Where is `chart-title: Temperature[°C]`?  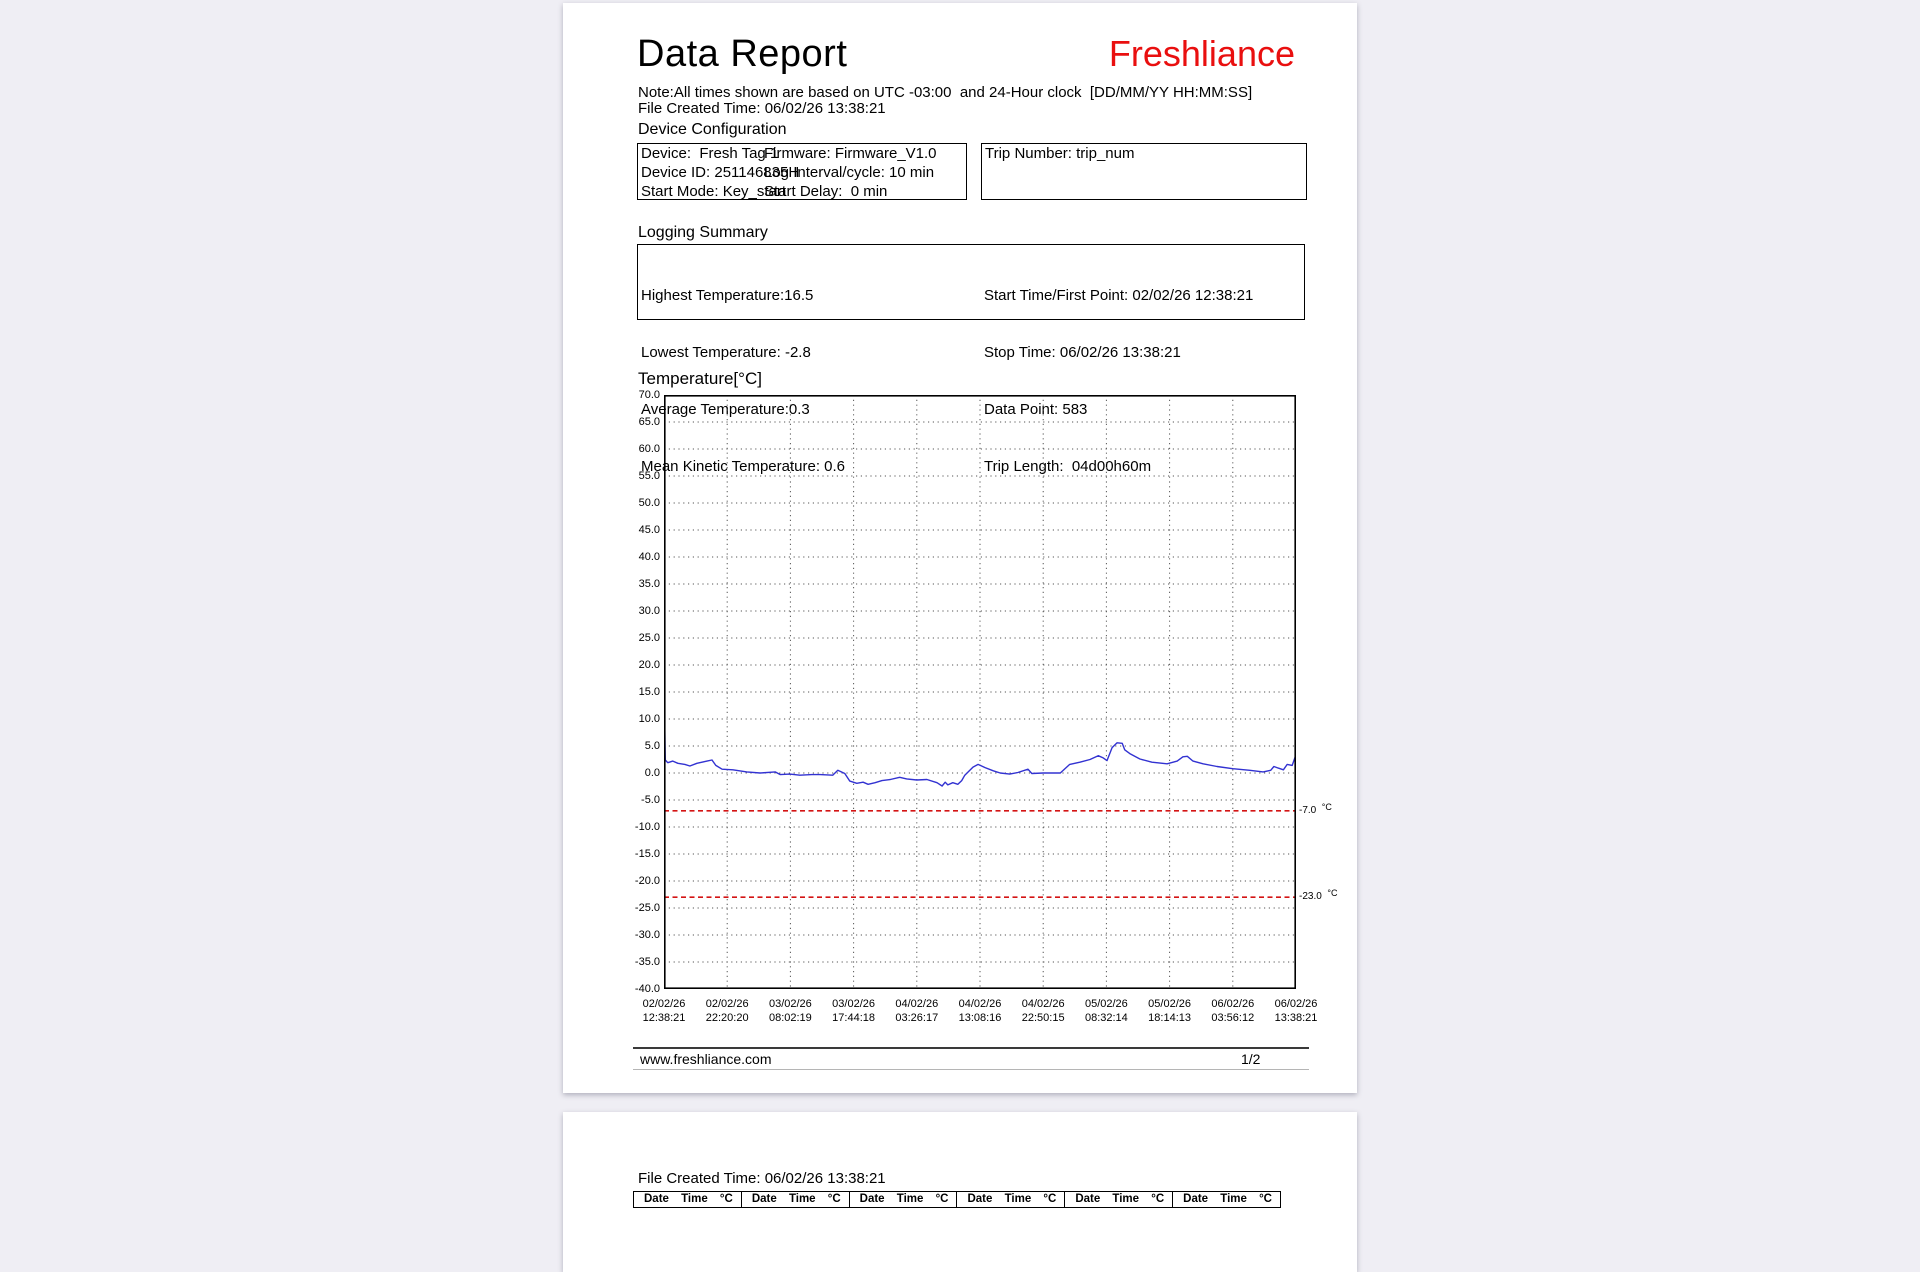
chart-title: Temperature[°C] is located at coordinates (700, 378).